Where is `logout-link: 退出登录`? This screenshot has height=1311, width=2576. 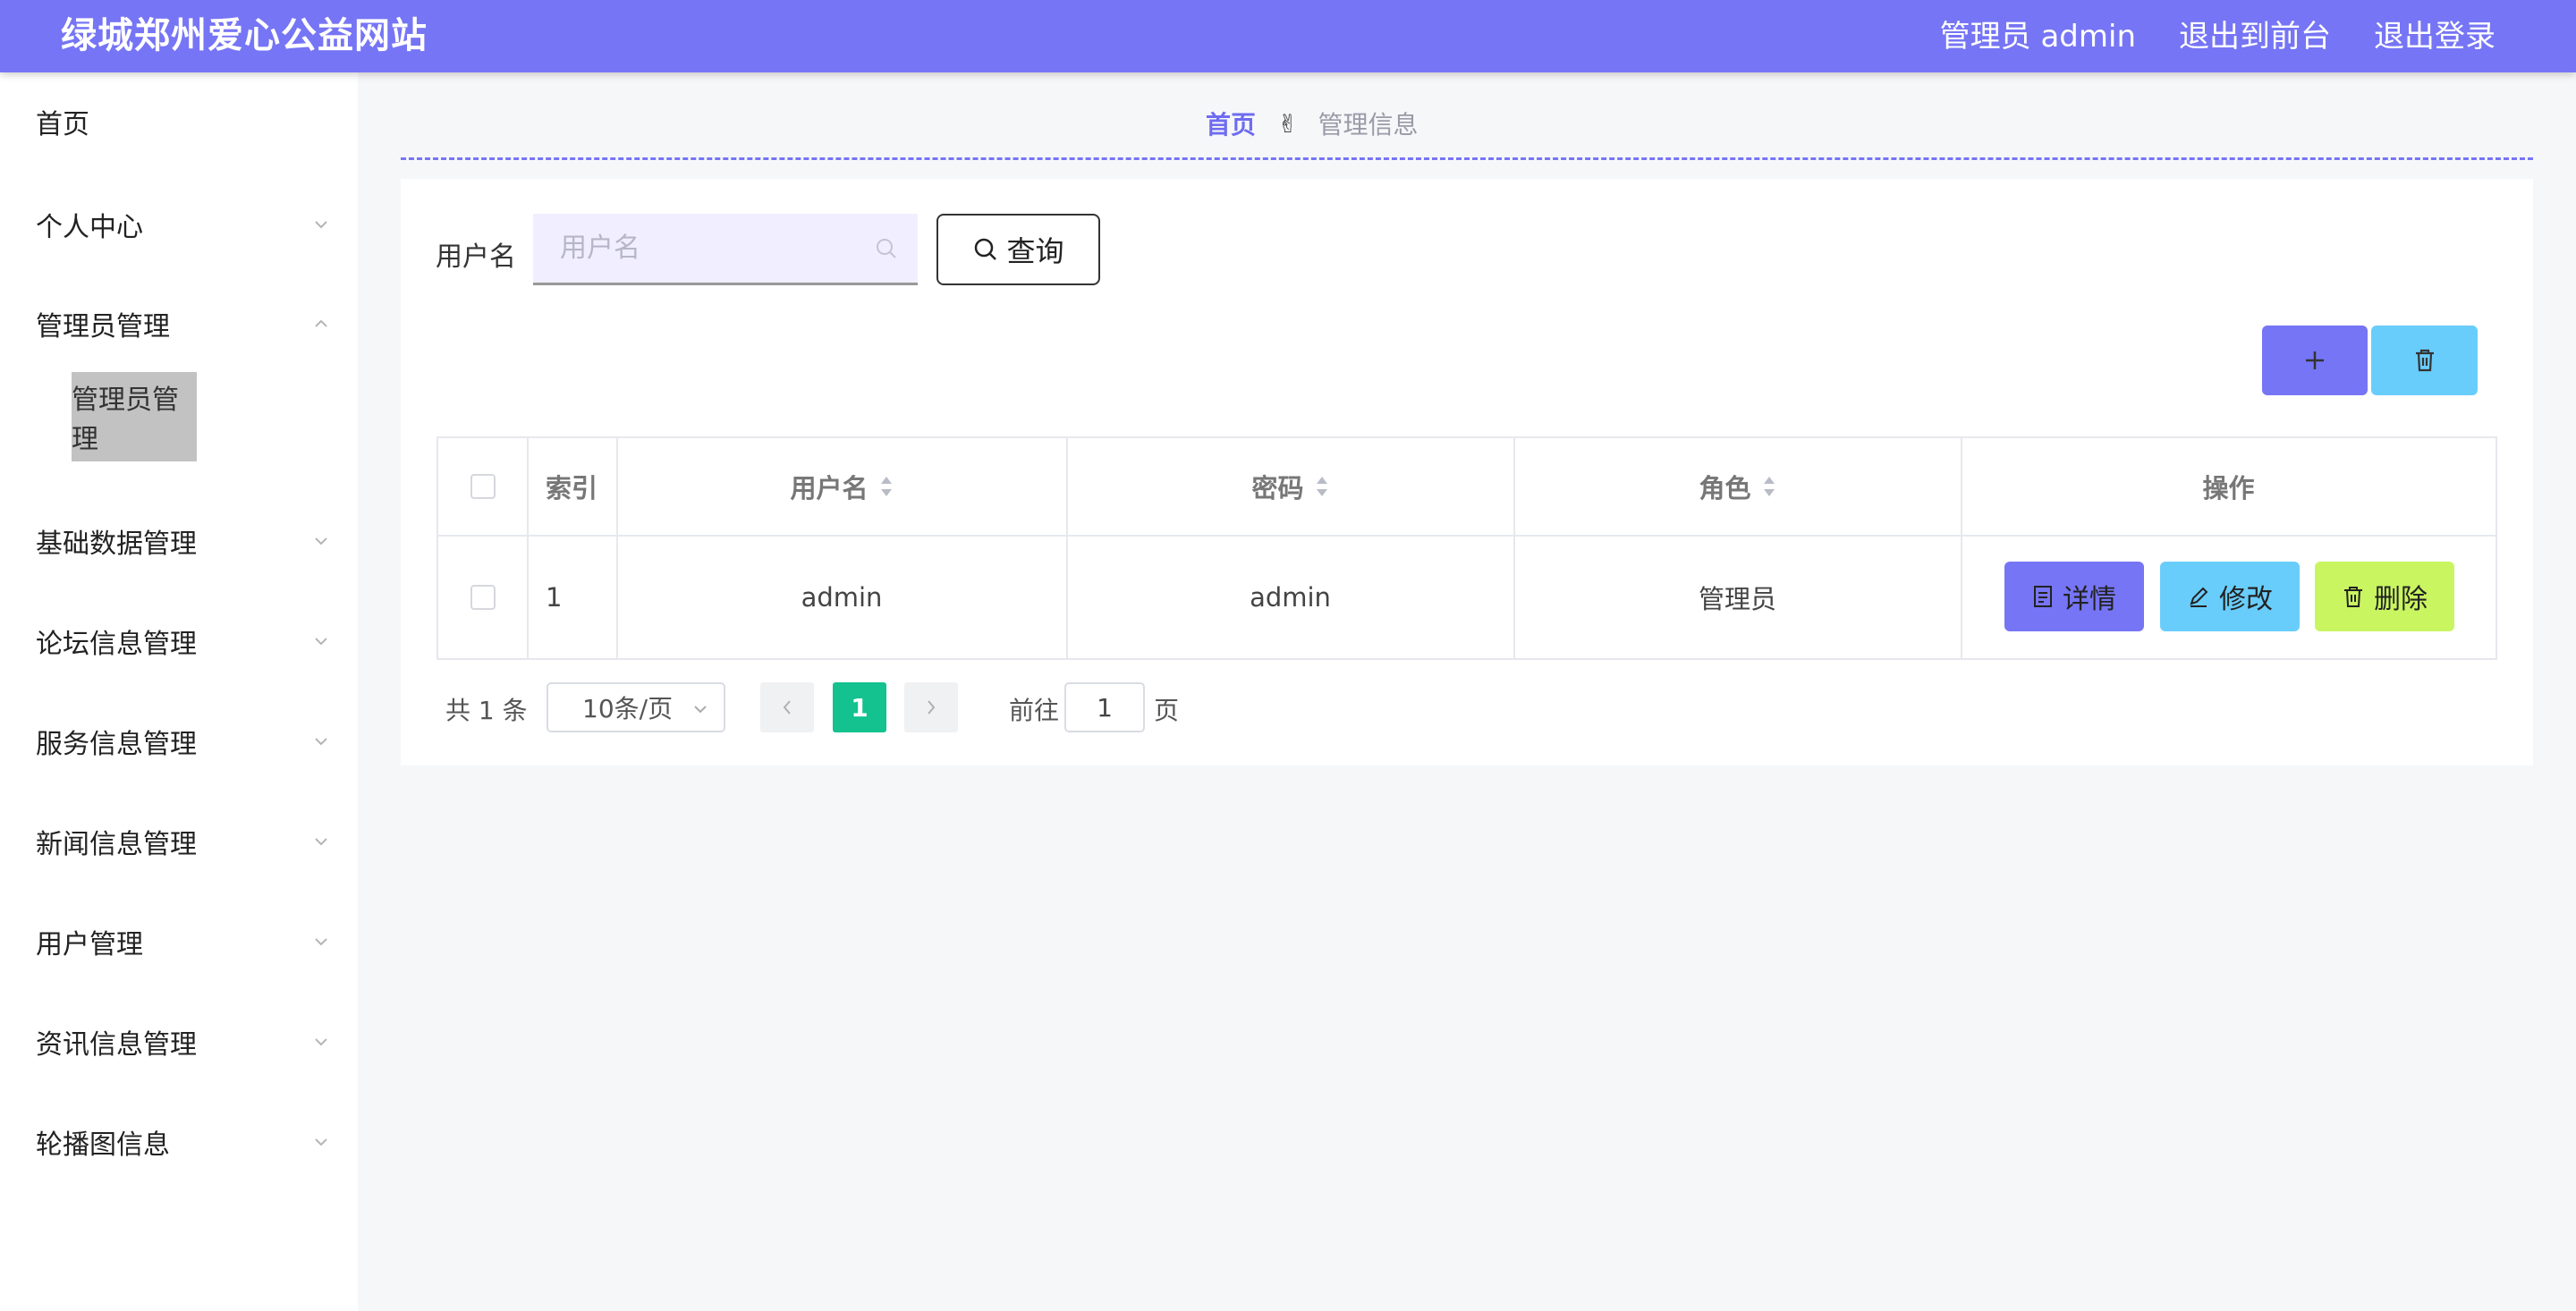 logout-link: 退出登录 is located at coordinates (2435, 36).